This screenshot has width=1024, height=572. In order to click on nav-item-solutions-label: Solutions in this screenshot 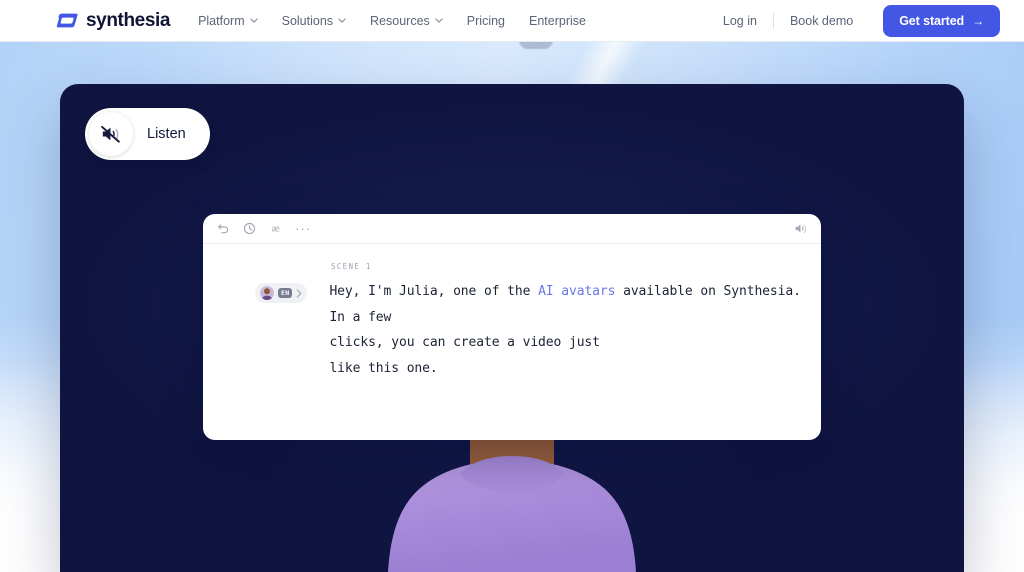, I will do `click(307, 20)`.